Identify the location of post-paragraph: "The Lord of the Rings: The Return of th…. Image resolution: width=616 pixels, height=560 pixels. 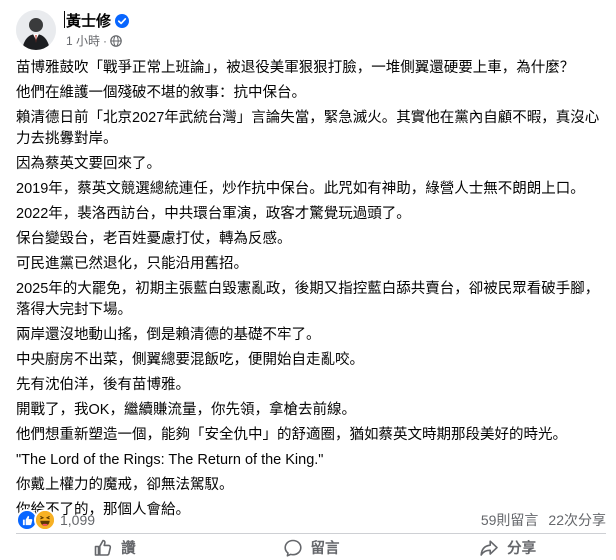
(170, 460).